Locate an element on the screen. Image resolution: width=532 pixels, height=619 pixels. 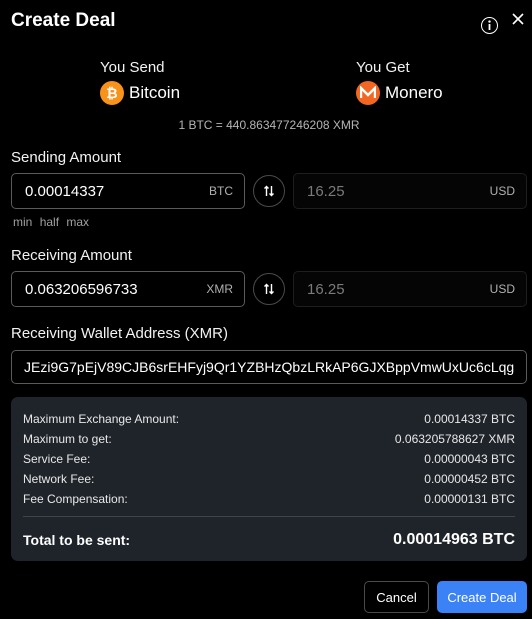
you-send-label: You Send is located at coordinates (132, 67).